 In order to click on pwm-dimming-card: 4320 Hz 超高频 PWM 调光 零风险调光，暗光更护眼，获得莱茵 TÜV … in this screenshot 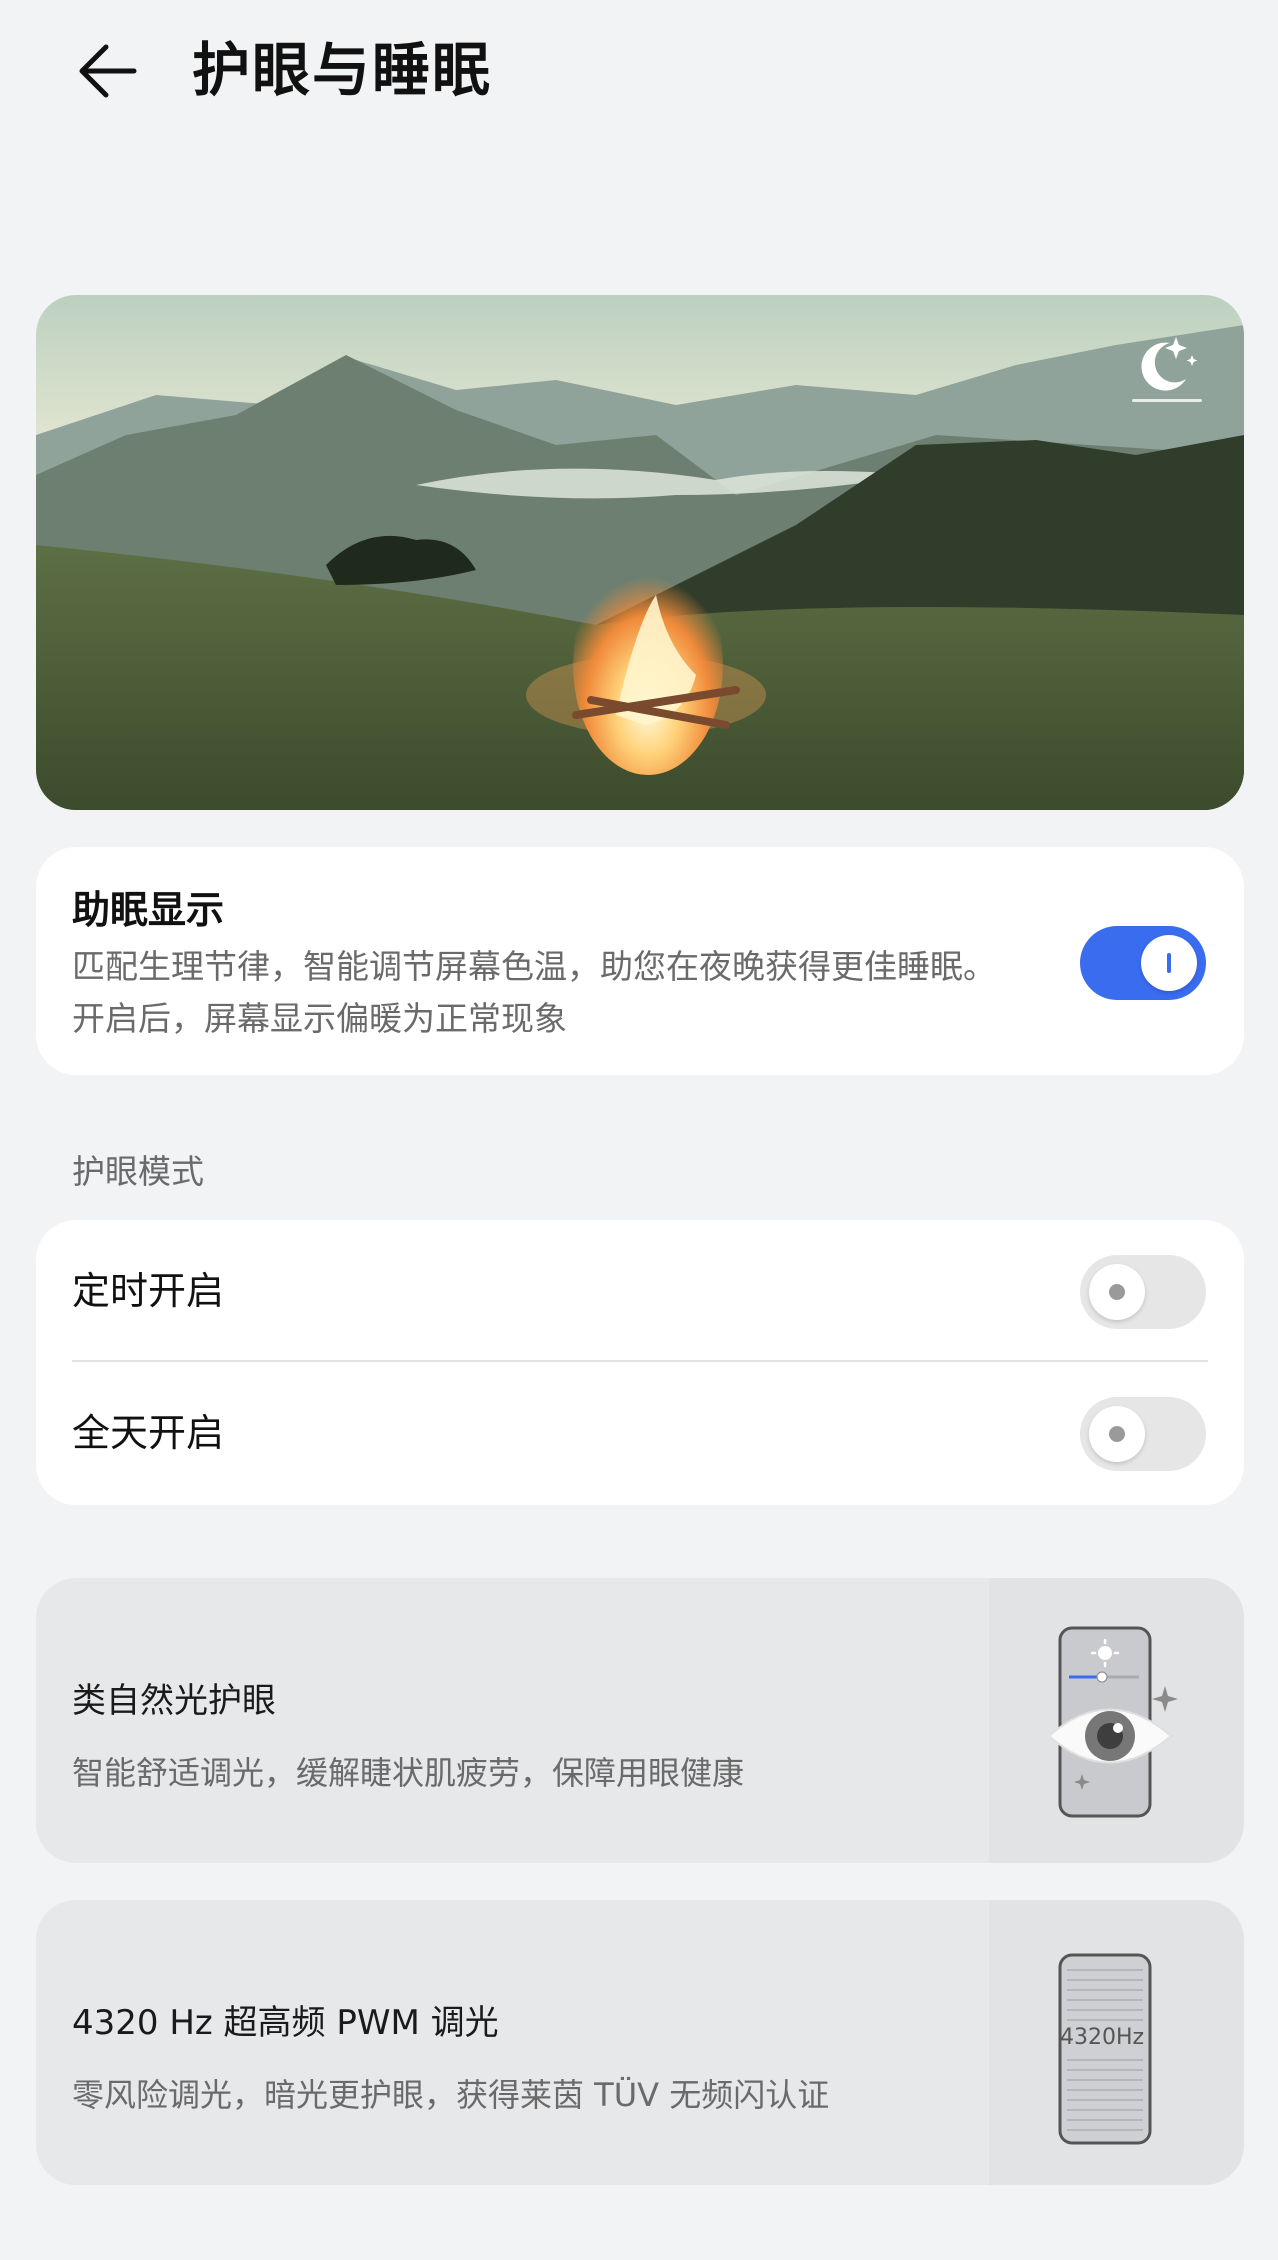, I will do `click(640, 2042)`.